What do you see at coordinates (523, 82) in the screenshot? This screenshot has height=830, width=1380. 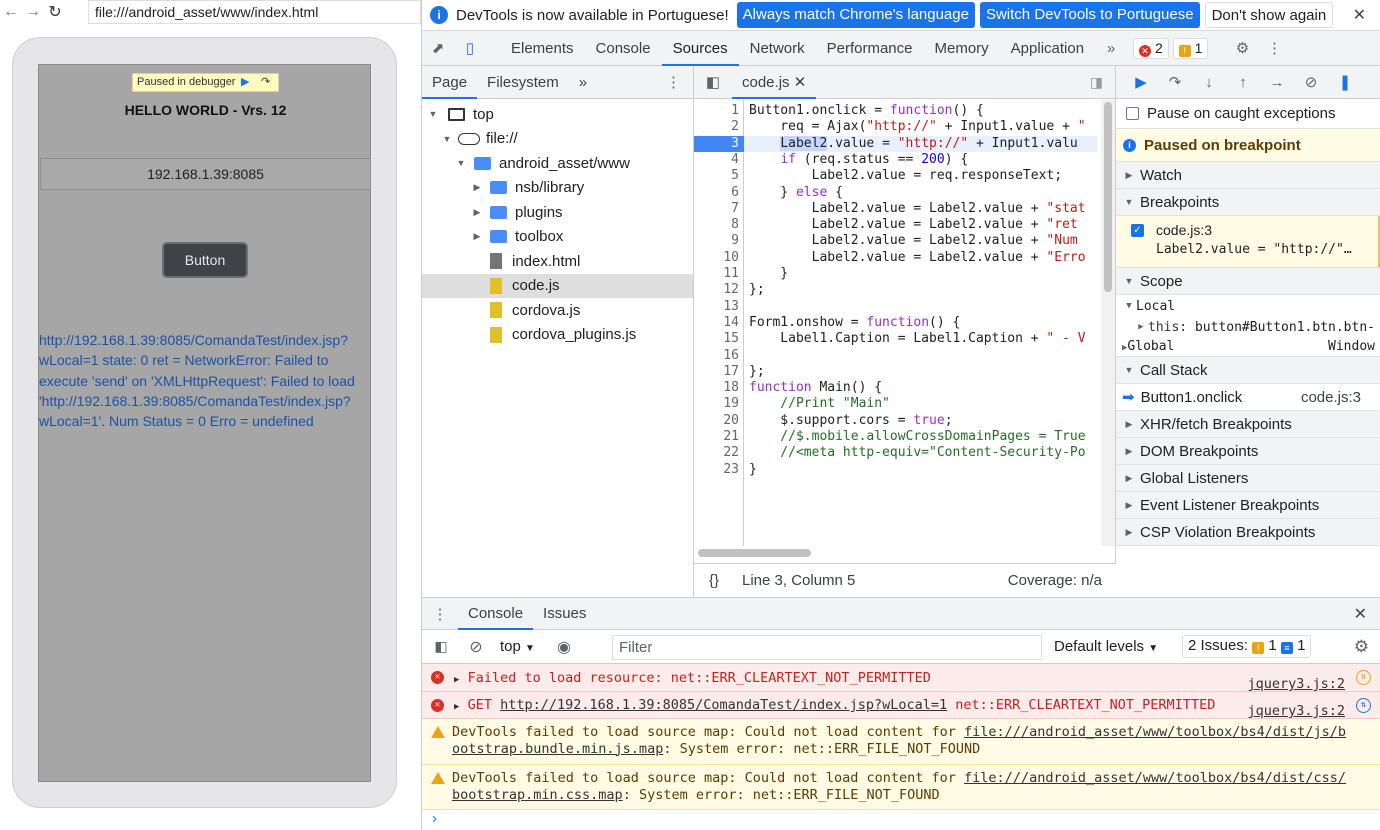 I see `tab-filesystem: Filesystem` at bounding box center [523, 82].